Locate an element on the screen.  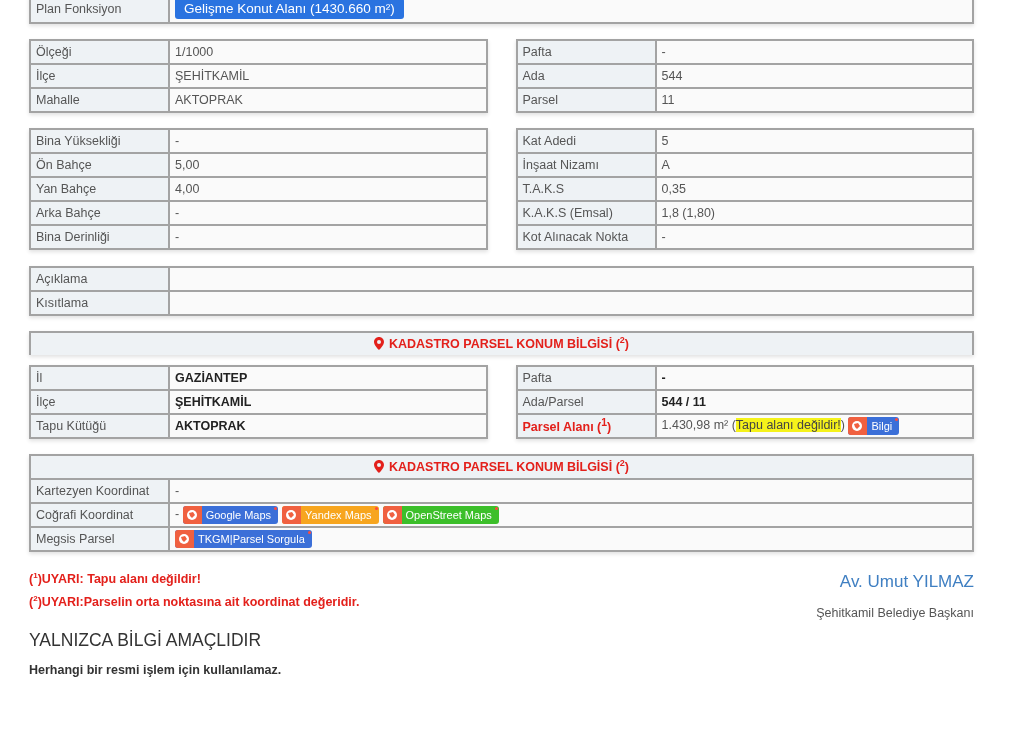
field-value: 1,8 (1,80) is located at coordinates (814, 213).